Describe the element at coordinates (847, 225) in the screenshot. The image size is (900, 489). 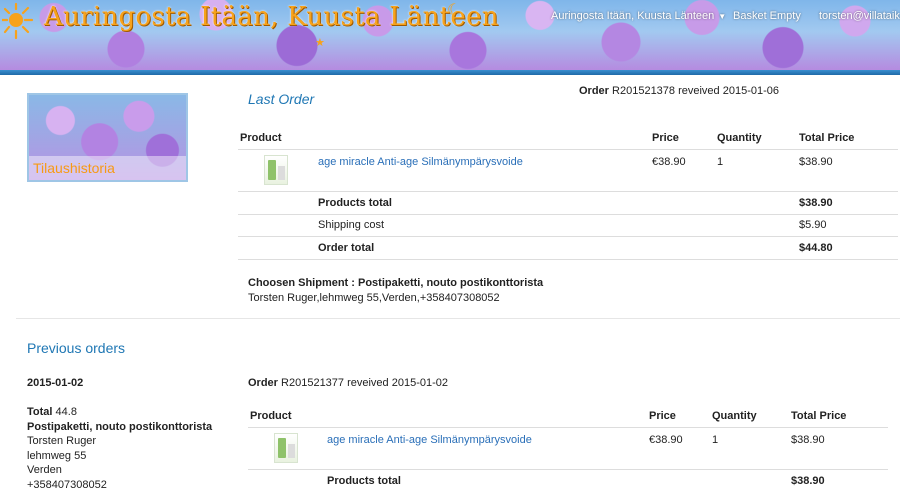
I see `shipping-cost-value: $5.90` at that location.